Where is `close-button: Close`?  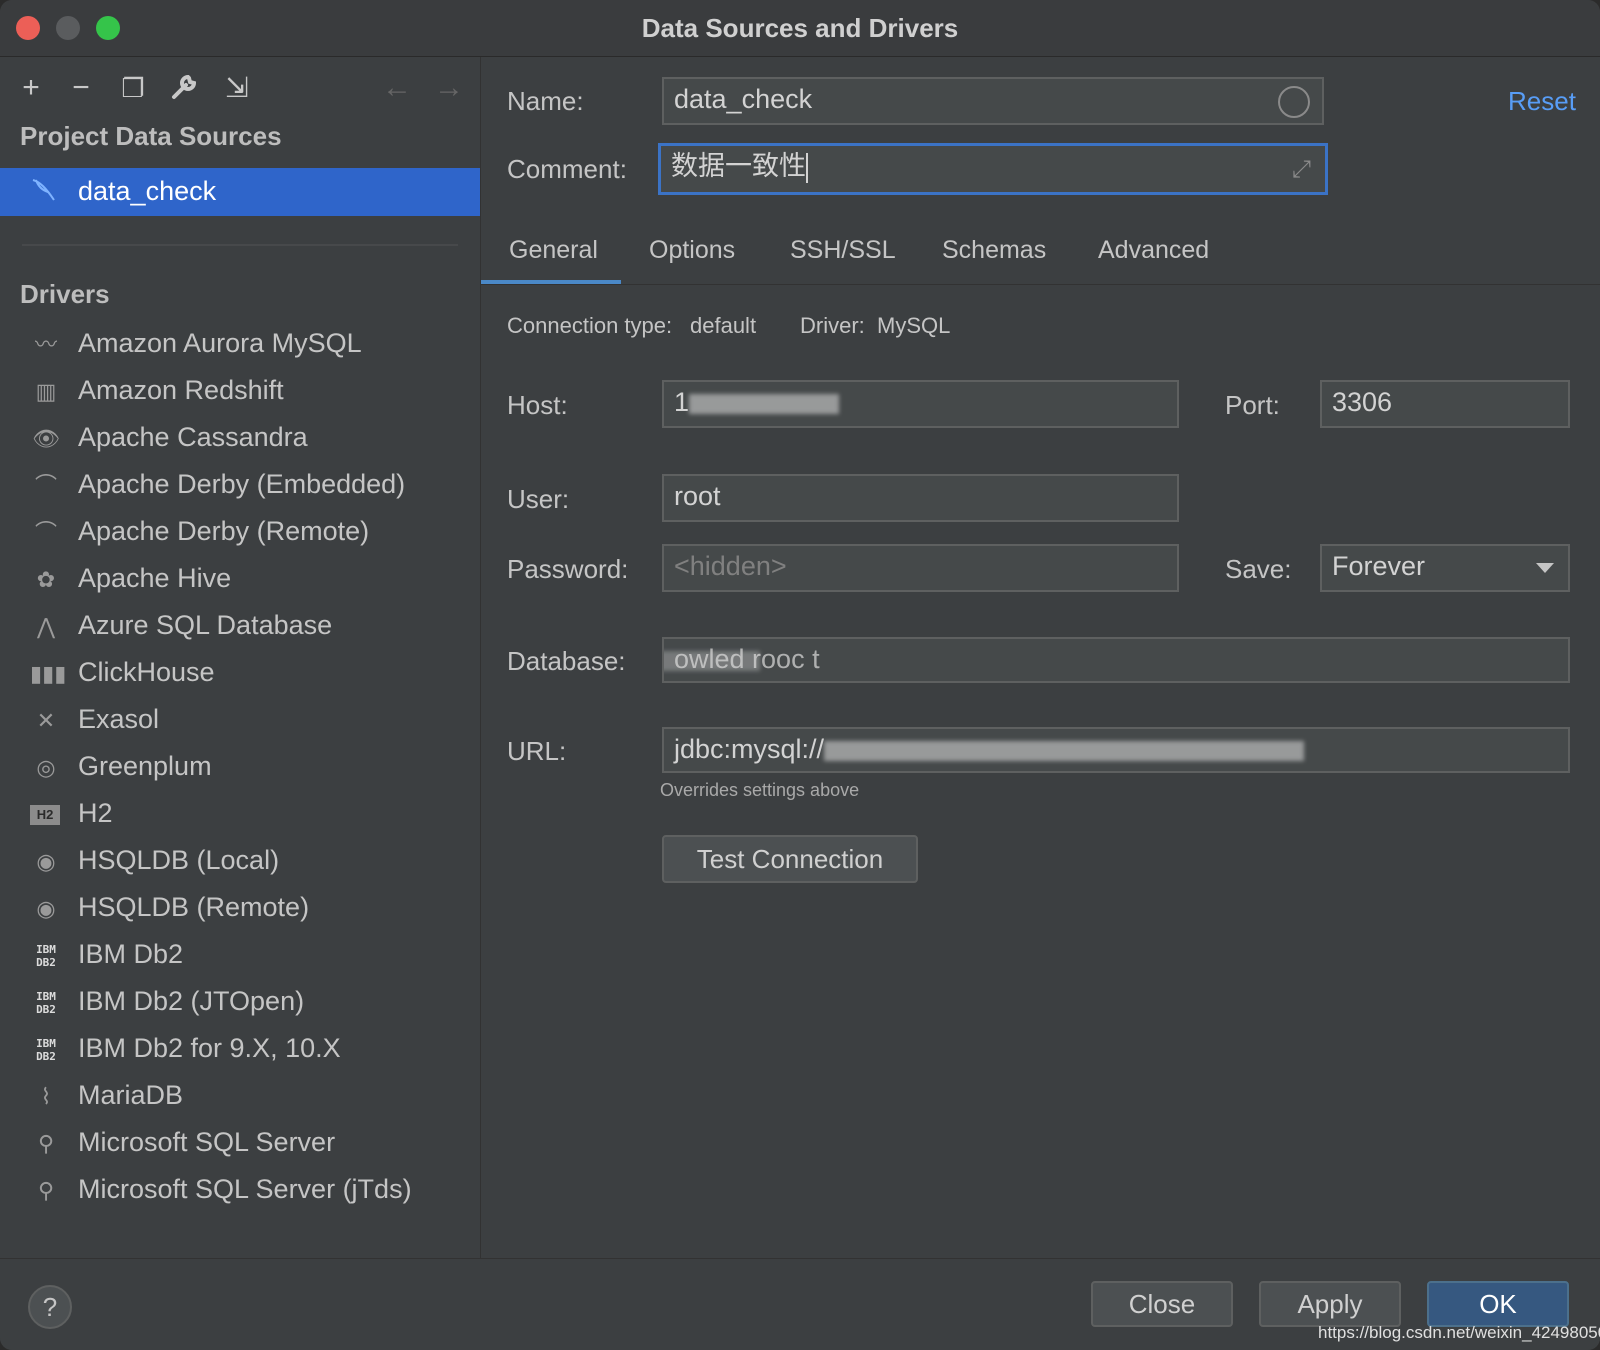 close-button: Close is located at coordinates (1162, 1304).